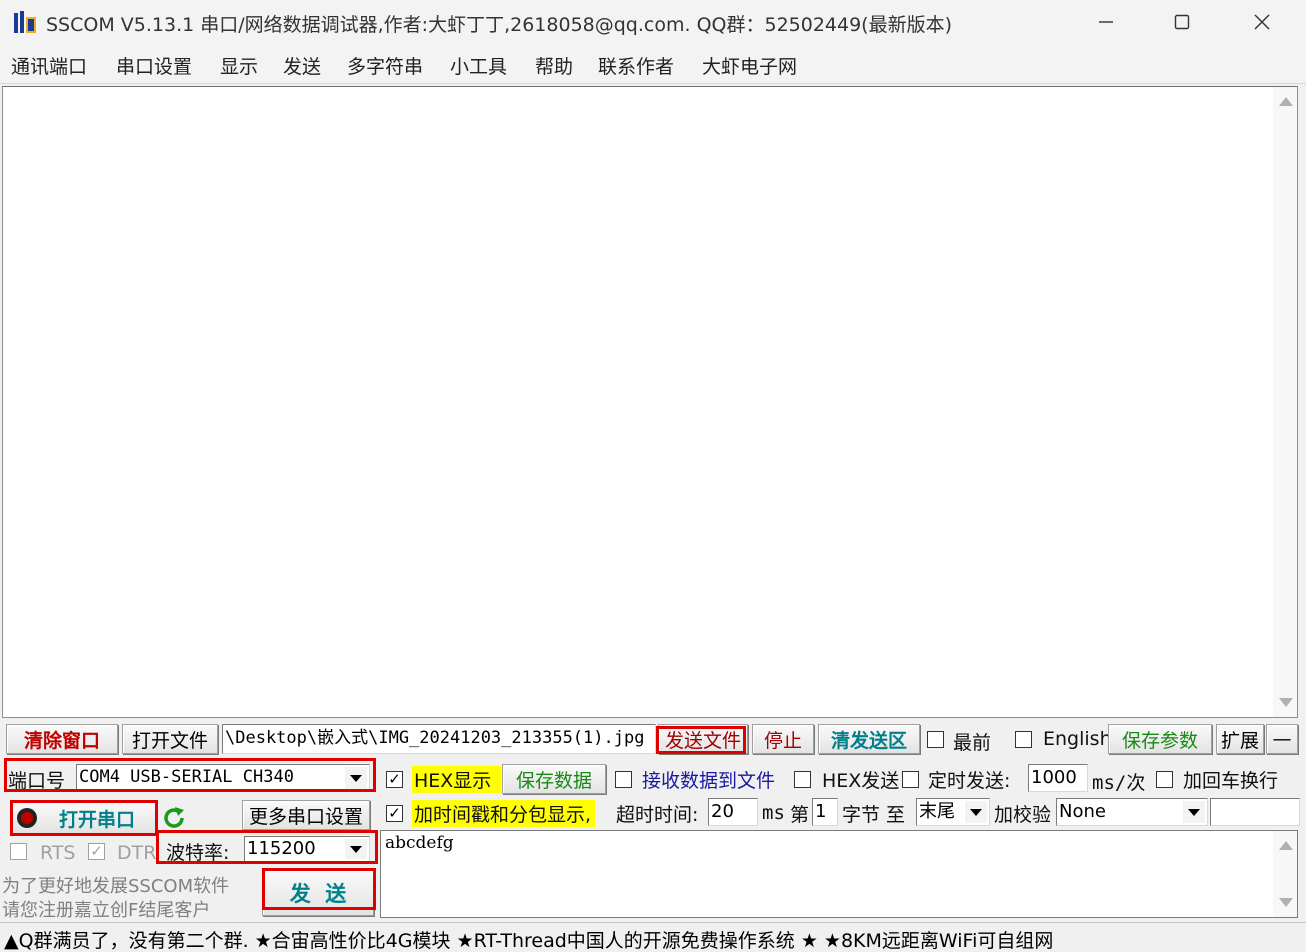 Image resolution: width=1306 pixels, height=952 pixels. What do you see at coordinates (394, 779) in the screenshot?
I see `hex-display-checkbox: ✓` at bounding box center [394, 779].